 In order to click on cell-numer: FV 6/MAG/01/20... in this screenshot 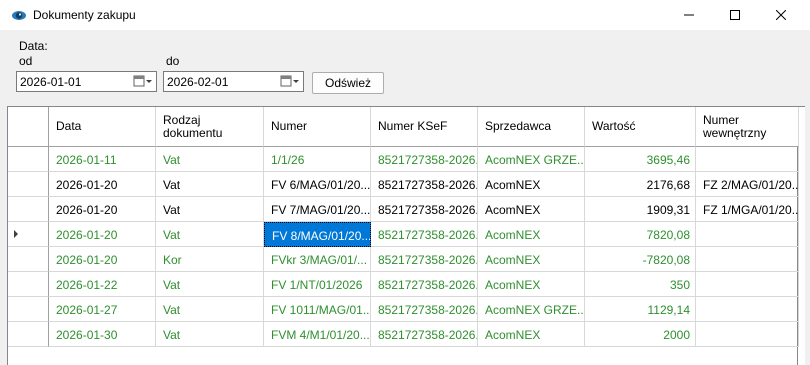, I will do `click(317, 184)`.